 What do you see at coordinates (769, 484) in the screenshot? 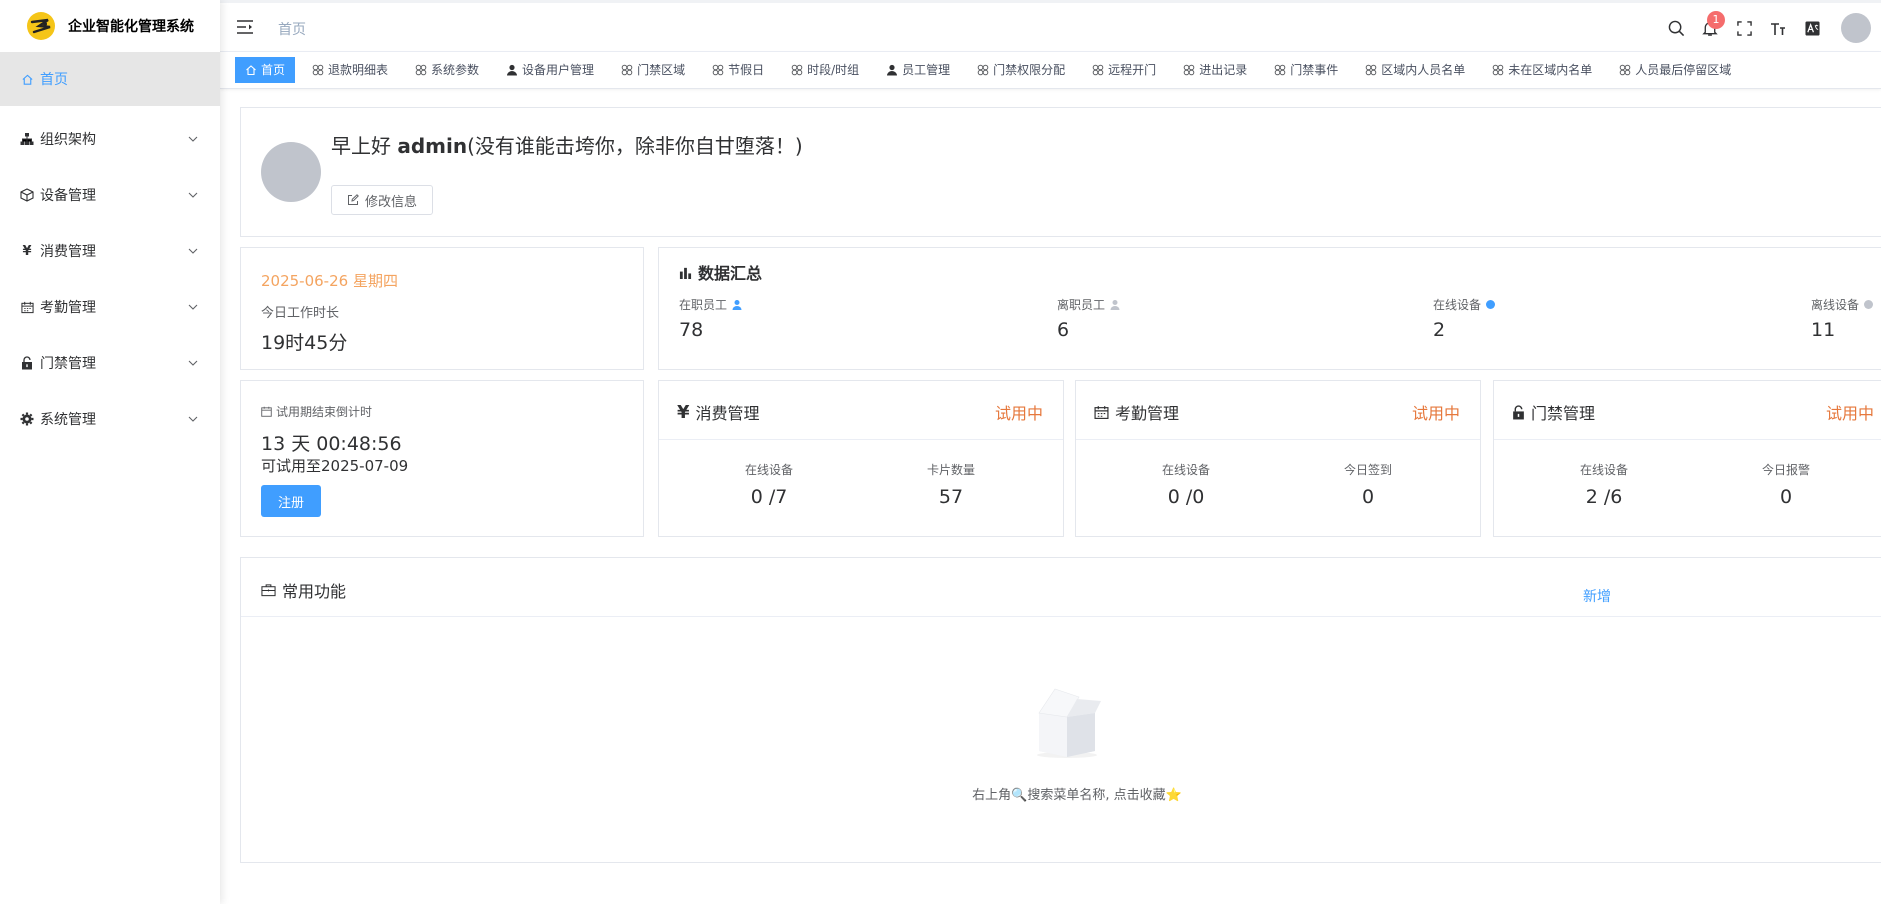
I see `module-stat: 在线设备 0 /7` at bounding box center [769, 484].